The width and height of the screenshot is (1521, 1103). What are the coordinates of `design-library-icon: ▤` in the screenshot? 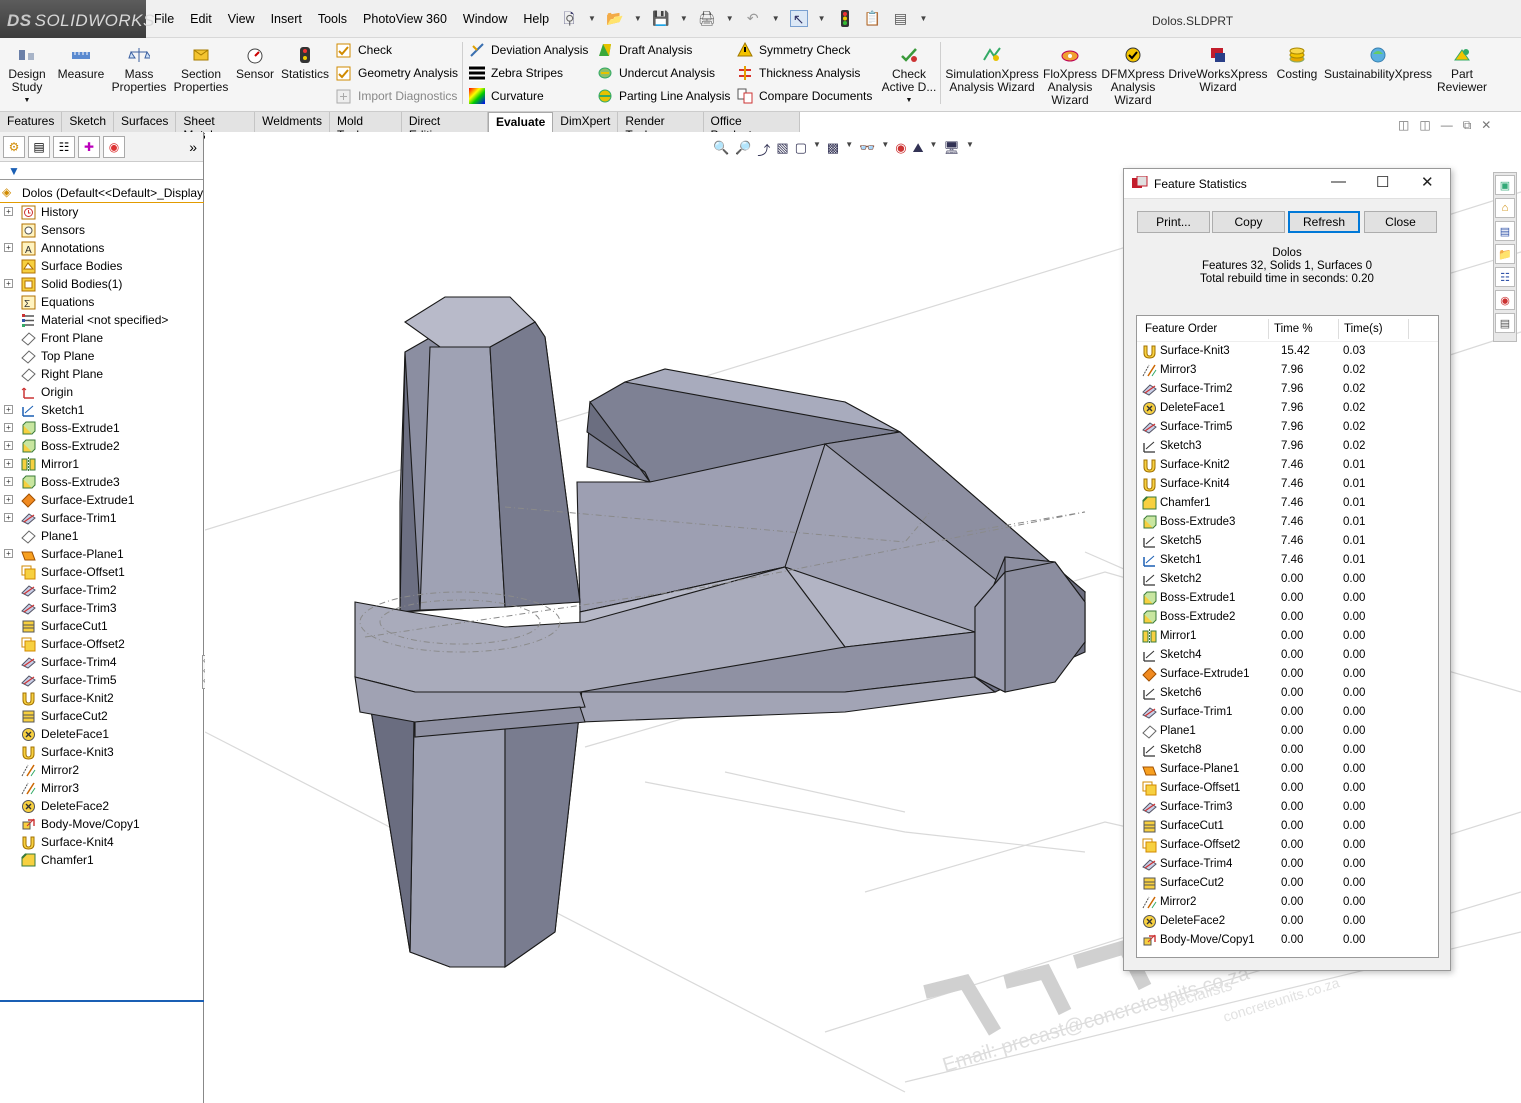 It's located at (1505, 231).